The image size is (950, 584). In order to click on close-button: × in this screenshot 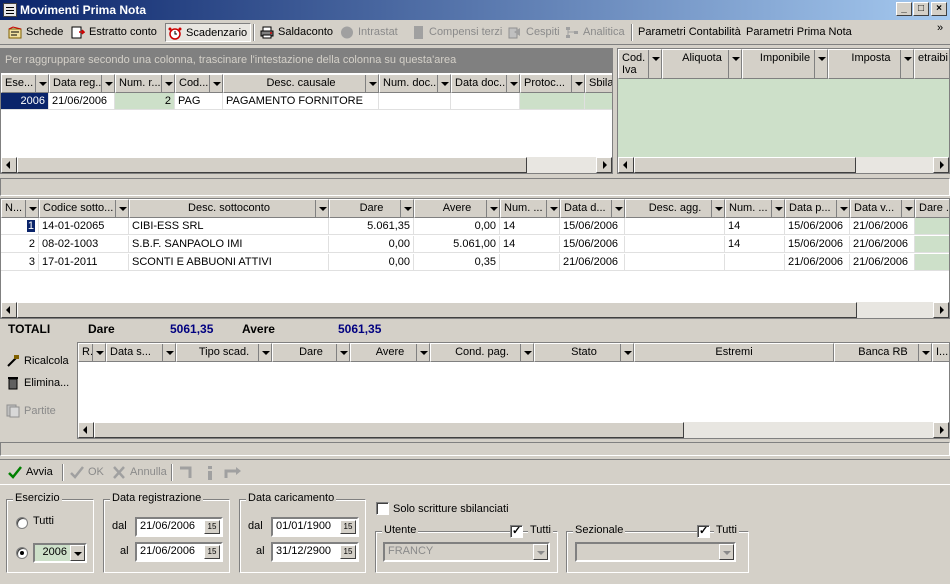, I will do `click(939, 9)`.